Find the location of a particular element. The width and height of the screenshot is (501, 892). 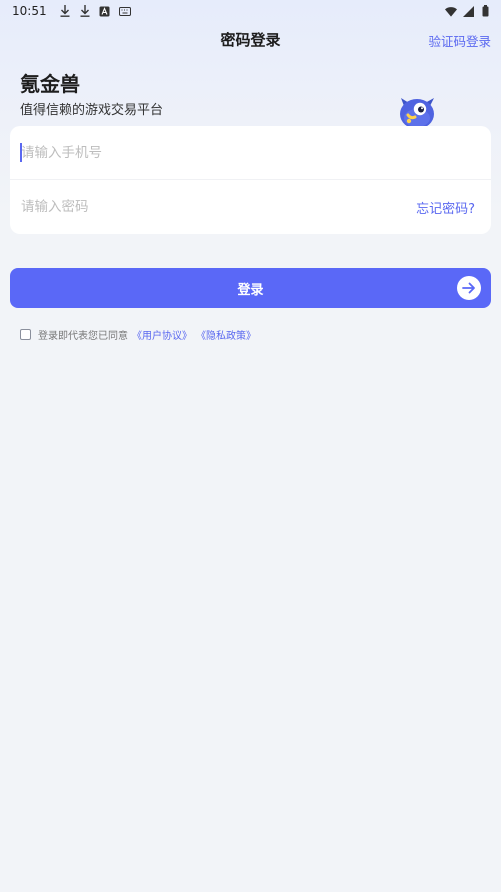

status-bar: 10:51 is located at coordinates (250, 11).